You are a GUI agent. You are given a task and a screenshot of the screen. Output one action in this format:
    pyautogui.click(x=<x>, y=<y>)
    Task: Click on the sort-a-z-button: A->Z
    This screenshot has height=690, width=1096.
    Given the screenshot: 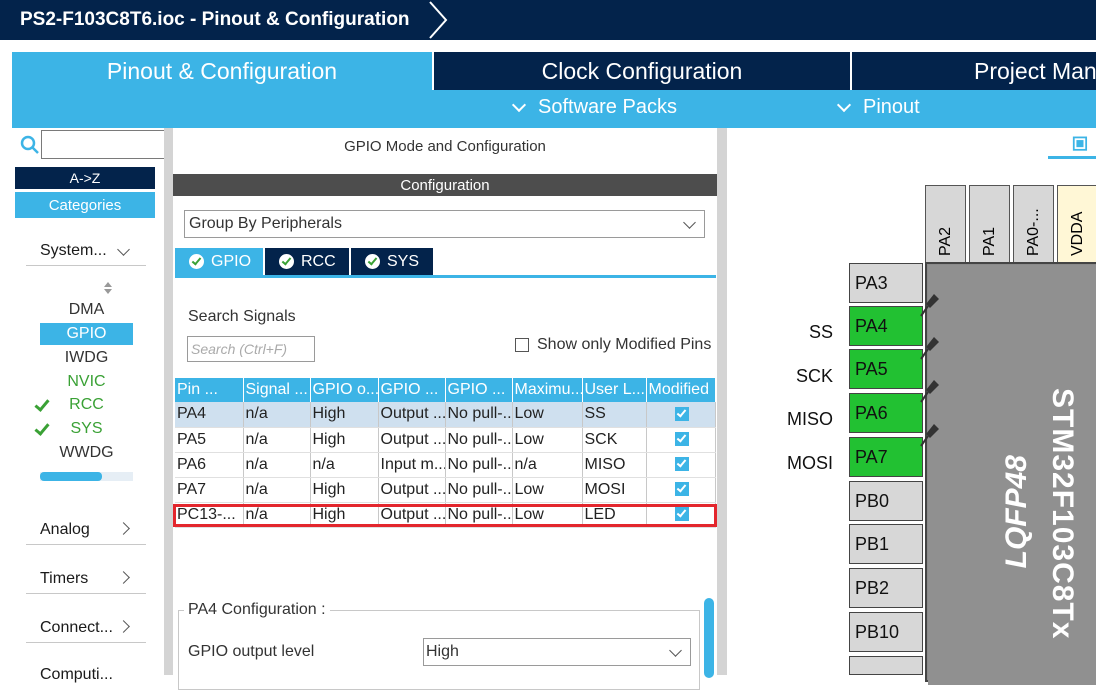 What is the action you would take?
    pyautogui.click(x=85, y=178)
    